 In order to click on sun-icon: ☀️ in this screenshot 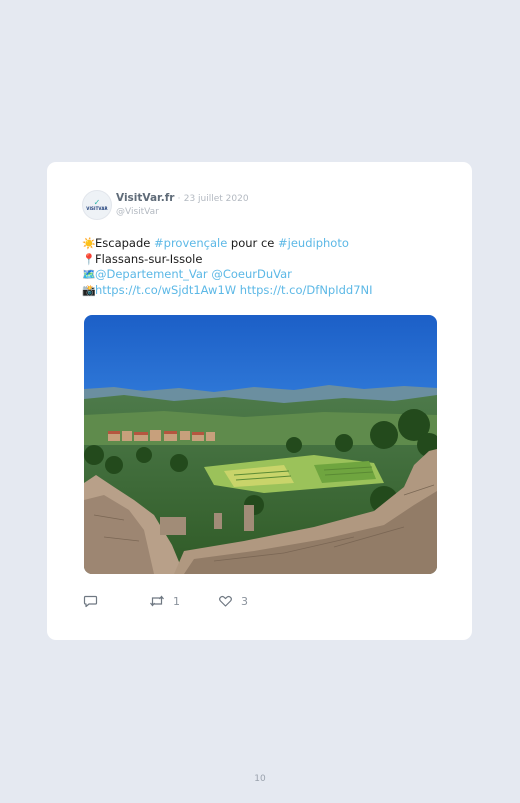, I will do `click(89, 243)`.